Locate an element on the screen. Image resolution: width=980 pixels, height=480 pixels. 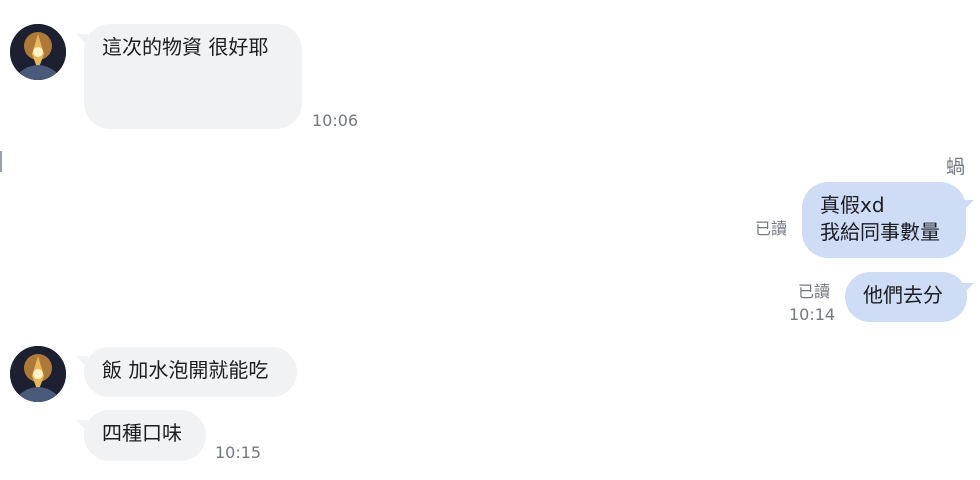
message-time: 10:15 is located at coordinates (238, 452).